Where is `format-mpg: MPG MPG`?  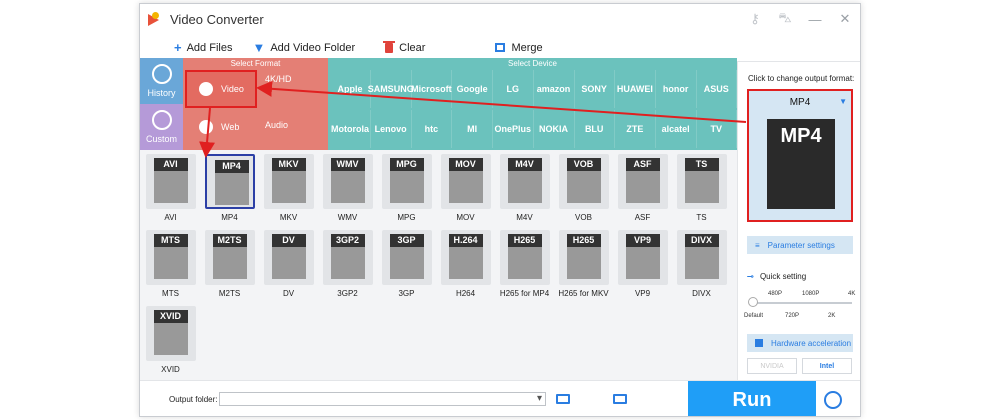 format-mpg: MPG MPG is located at coordinates (406, 189).